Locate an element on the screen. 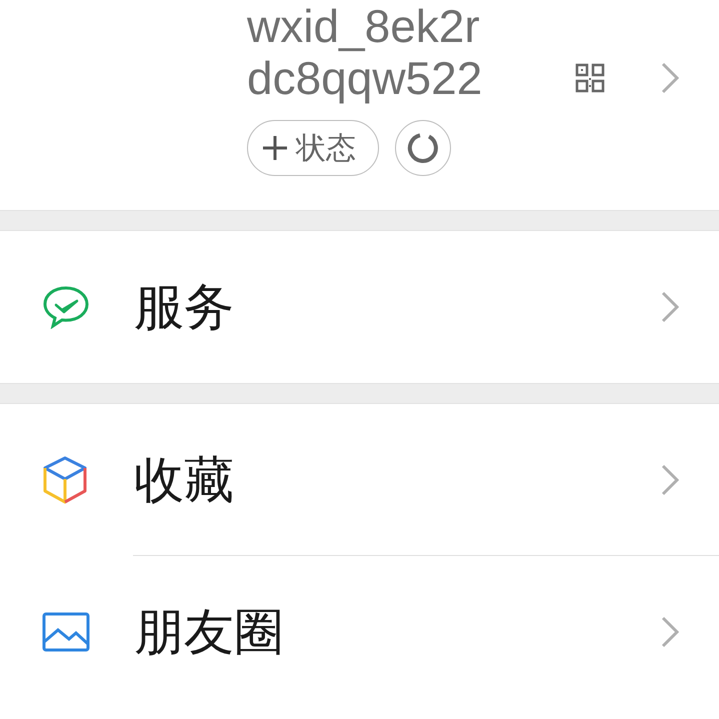 This screenshot has width=719, height=719. menu-label: 服务 is located at coordinates (184, 307).